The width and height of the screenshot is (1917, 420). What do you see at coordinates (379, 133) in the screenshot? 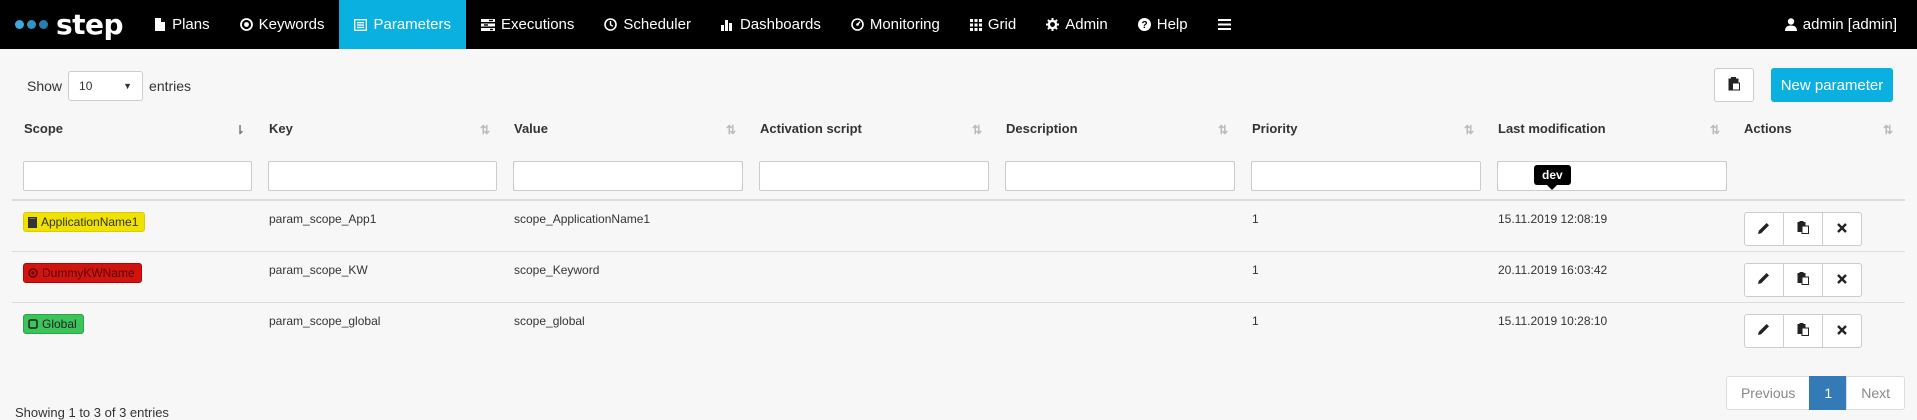
I see `col-key-header: Key ⇅` at bounding box center [379, 133].